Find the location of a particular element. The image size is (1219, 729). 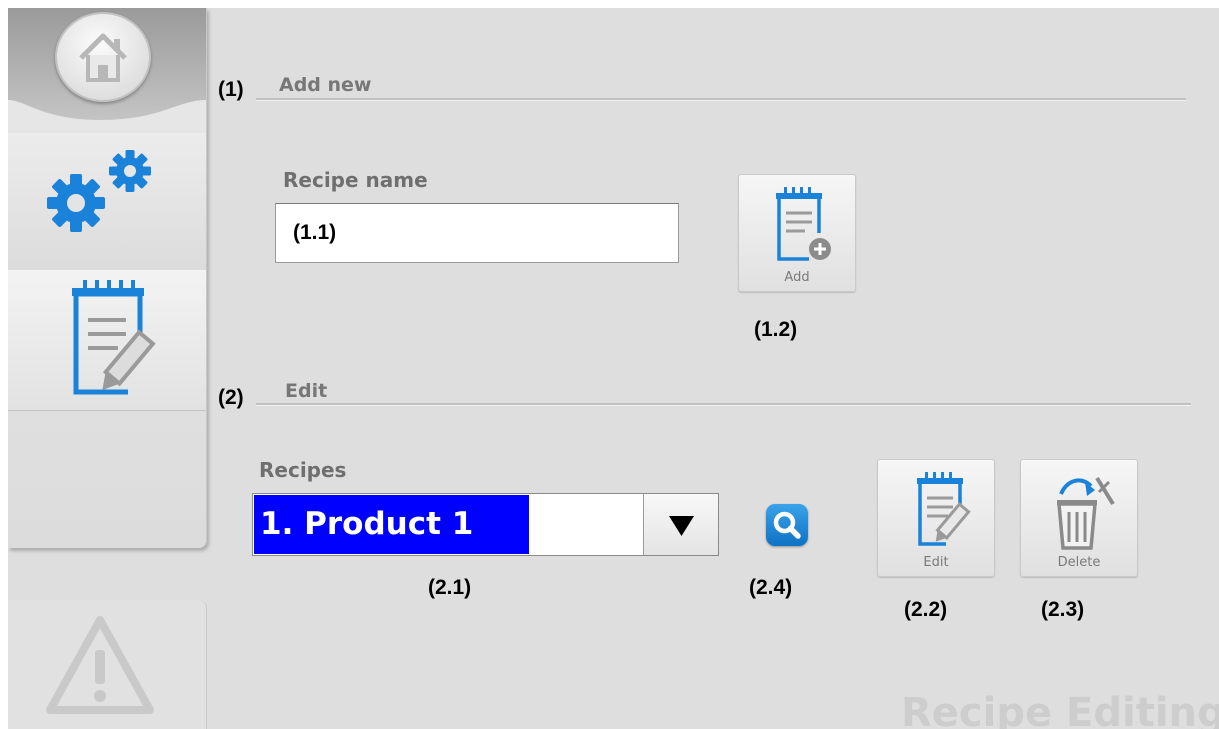

recipe-name-label: Recipe name is located at coordinates (355, 180).